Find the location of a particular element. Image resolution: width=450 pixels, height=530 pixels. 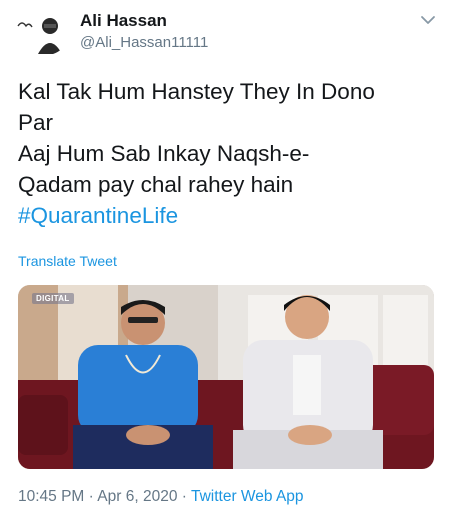

tweet-source-link: Twitter Web App is located at coordinates (247, 496).